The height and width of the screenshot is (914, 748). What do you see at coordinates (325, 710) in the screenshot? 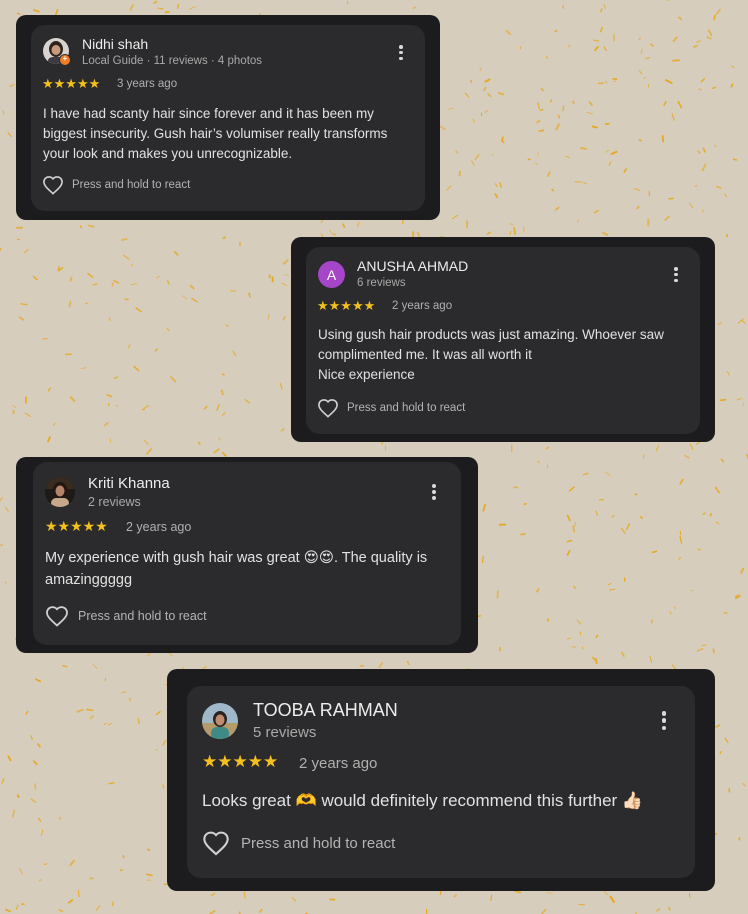
I see `reviewer-name: TOOBA RAHMAN` at bounding box center [325, 710].